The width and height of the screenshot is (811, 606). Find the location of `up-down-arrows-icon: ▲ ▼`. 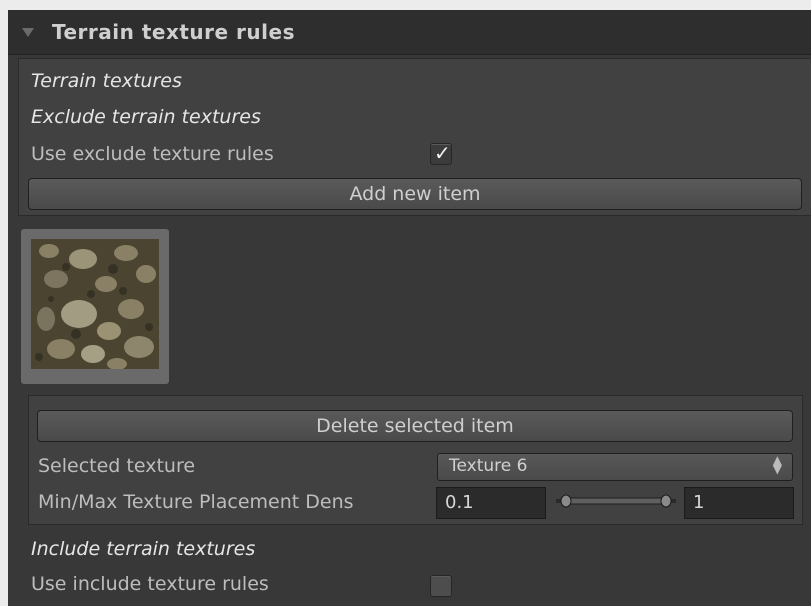

up-down-arrows-icon: ▲ ▼ is located at coordinates (777, 464).